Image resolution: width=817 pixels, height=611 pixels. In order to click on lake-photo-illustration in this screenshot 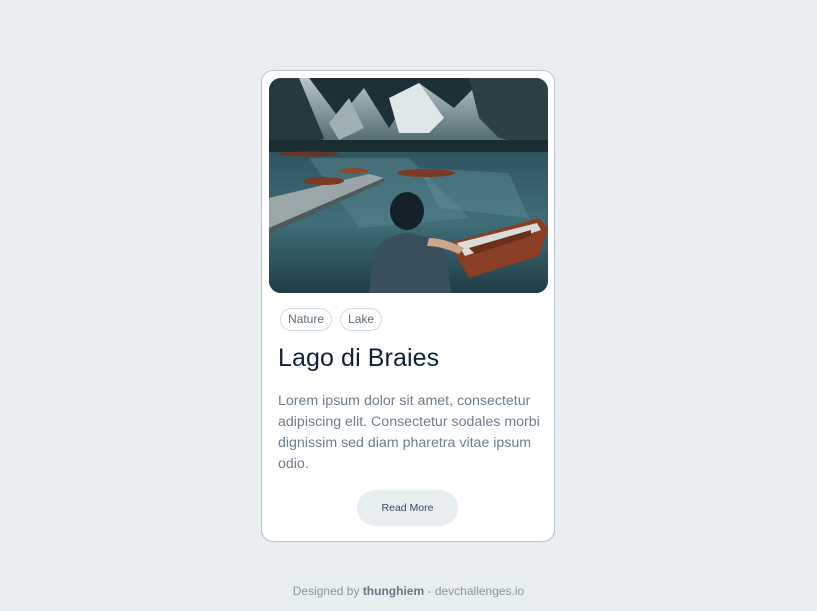, I will do `click(408, 185)`.